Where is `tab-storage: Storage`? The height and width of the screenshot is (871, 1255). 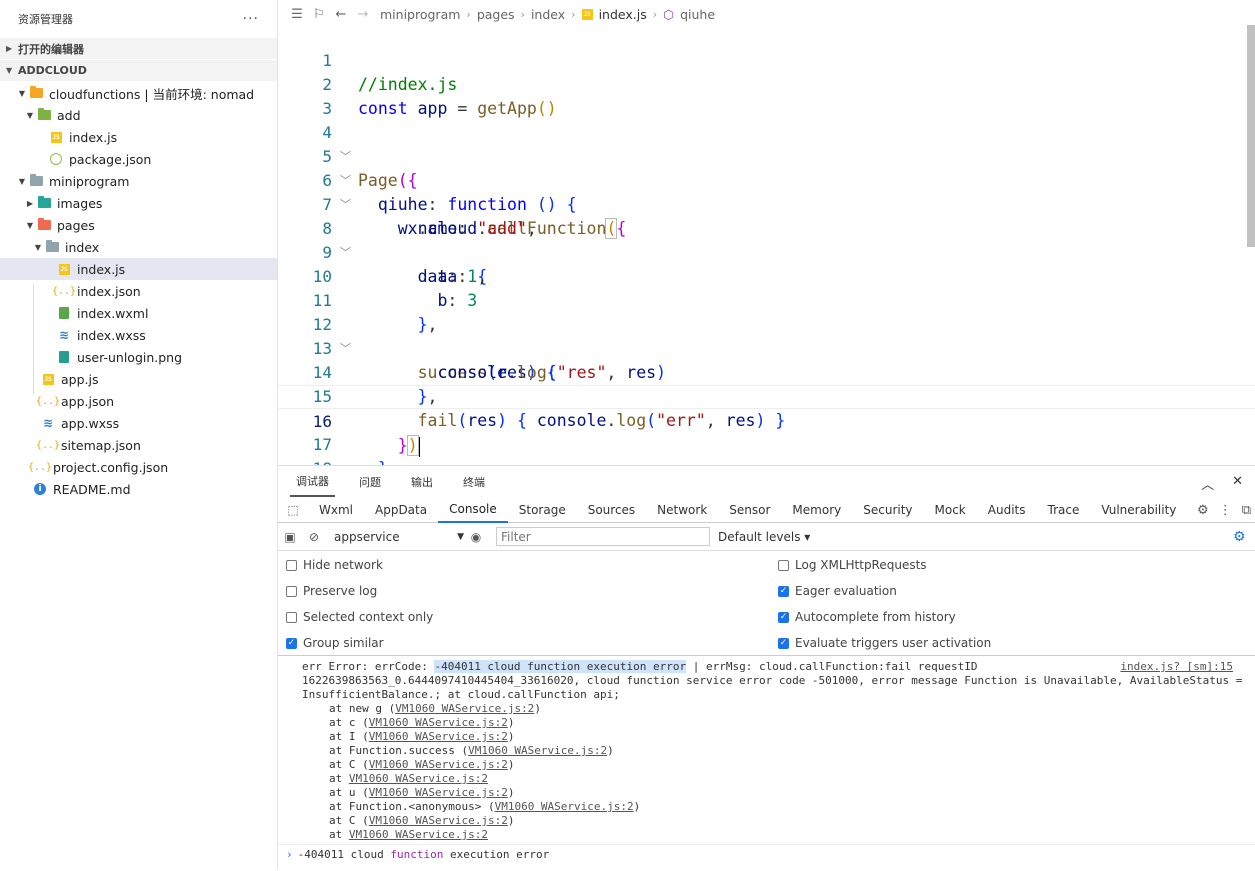
tab-storage: Storage is located at coordinates (542, 510).